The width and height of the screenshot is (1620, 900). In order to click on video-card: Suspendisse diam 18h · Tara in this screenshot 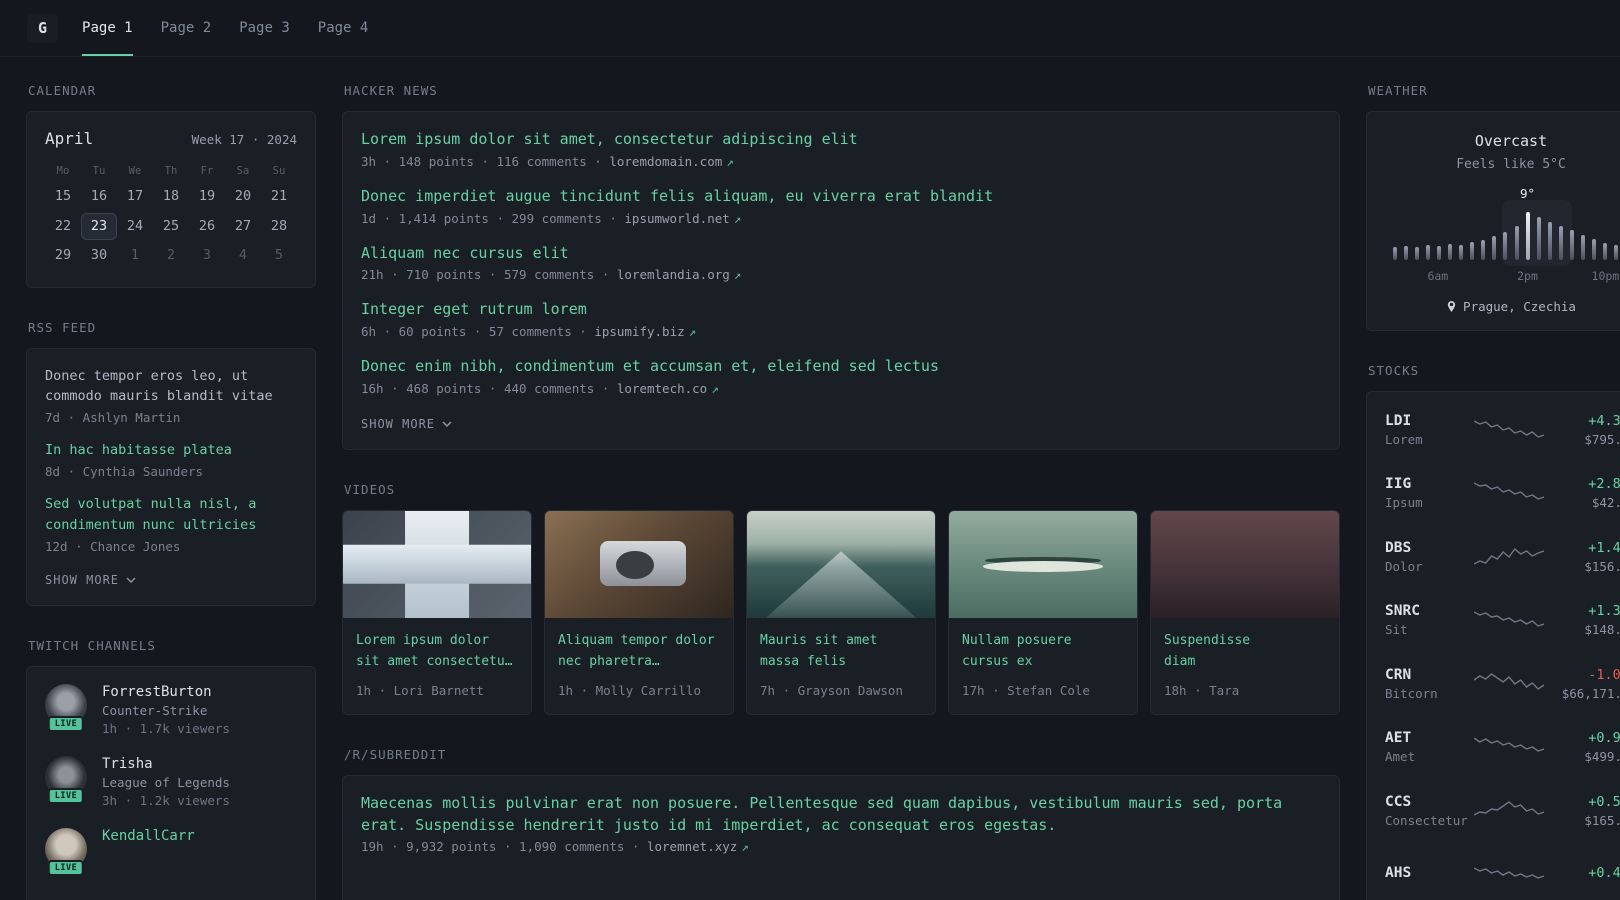, I will do `click(1245, 612)`.